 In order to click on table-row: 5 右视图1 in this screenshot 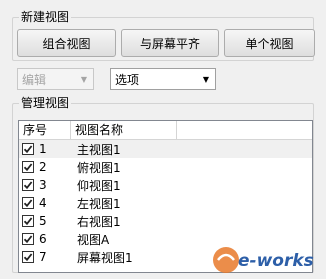, I will do `click(165, 221)`.